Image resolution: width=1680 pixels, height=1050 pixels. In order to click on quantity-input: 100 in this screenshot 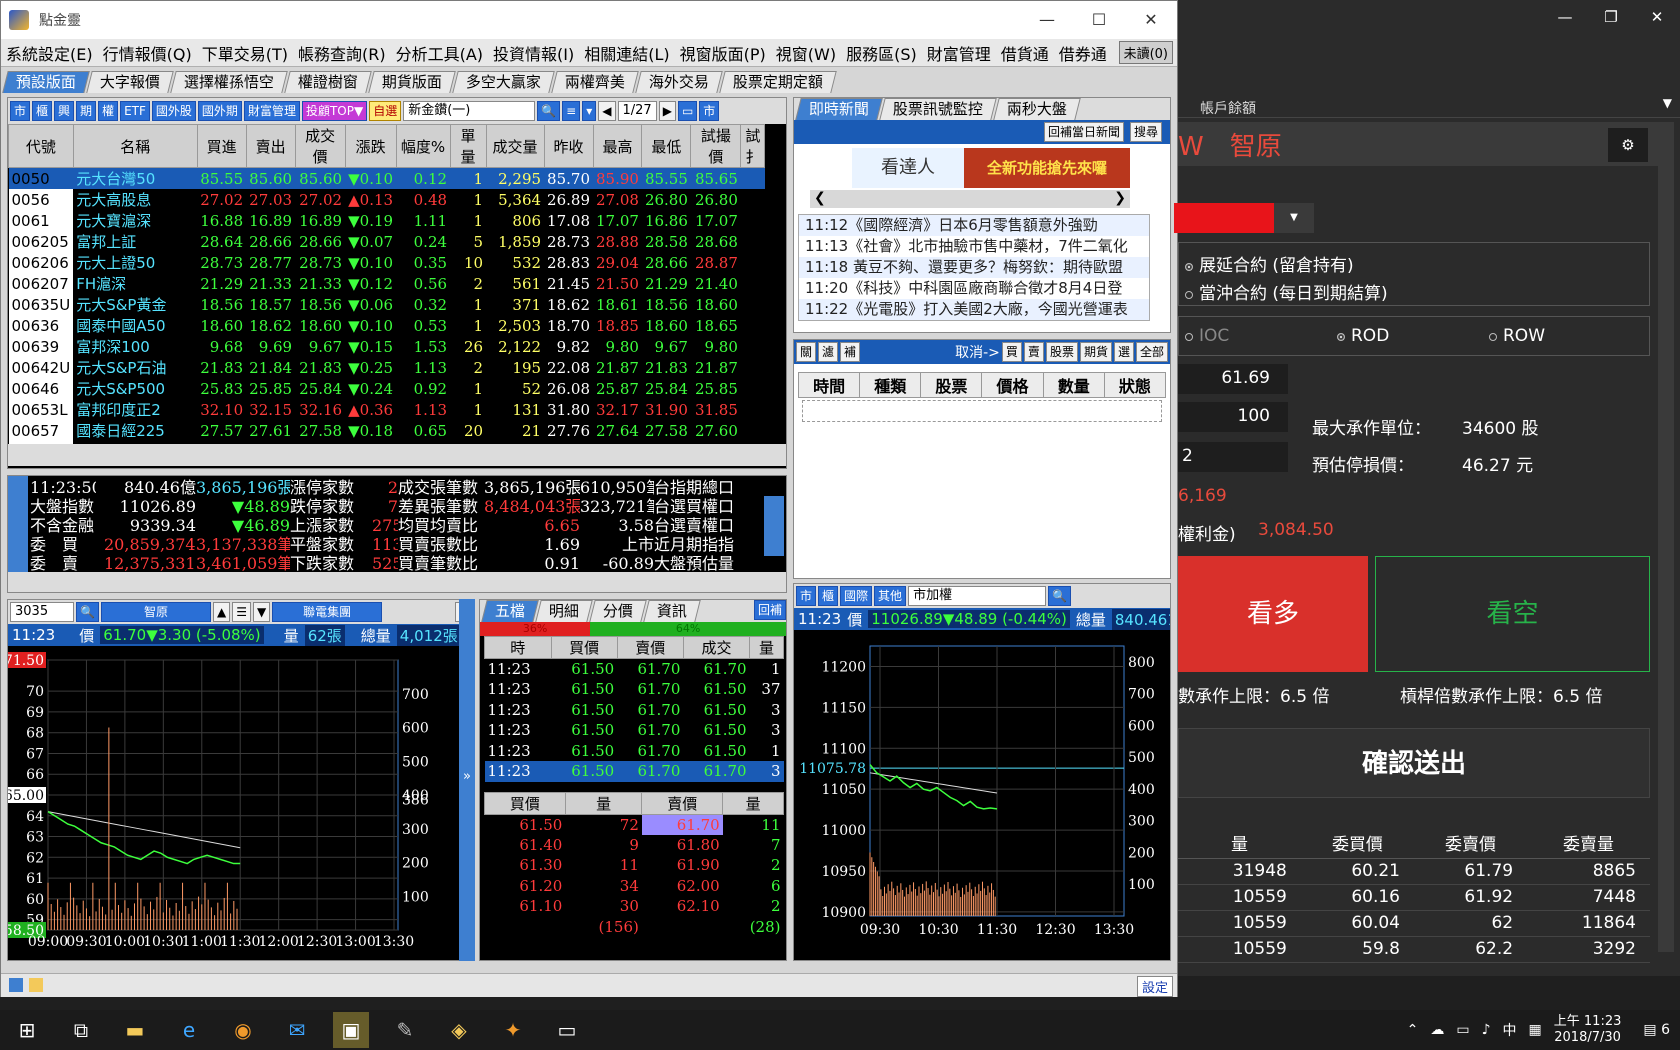, I will do `click(1233, 417)`.